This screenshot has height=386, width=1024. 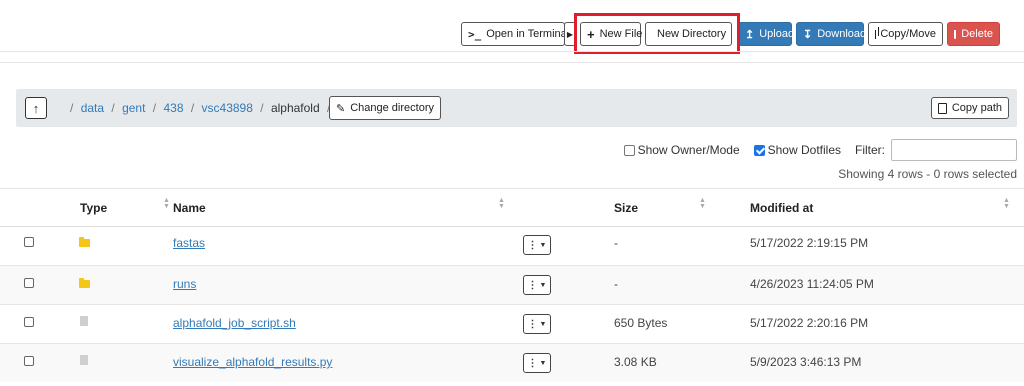 What do you see at coordinates (973, 34) in the screenshot?
I see `delete-button: Delete` at bounding box center [973, 34].